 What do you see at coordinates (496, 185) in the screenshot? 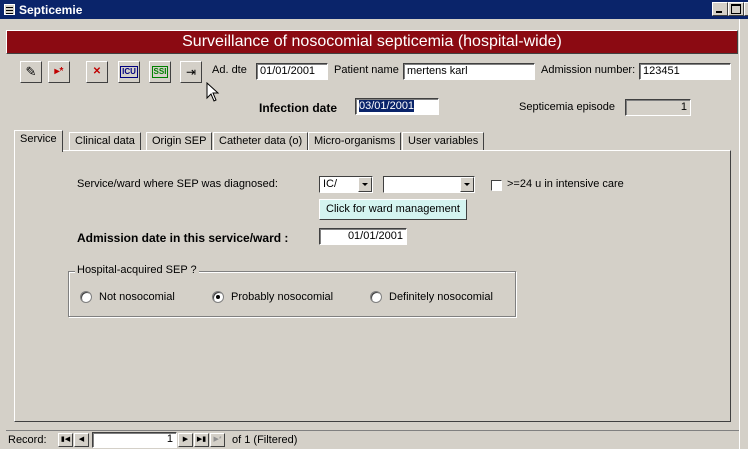
I see `icu-24h-checkbox` at bounding box center [496, 185].